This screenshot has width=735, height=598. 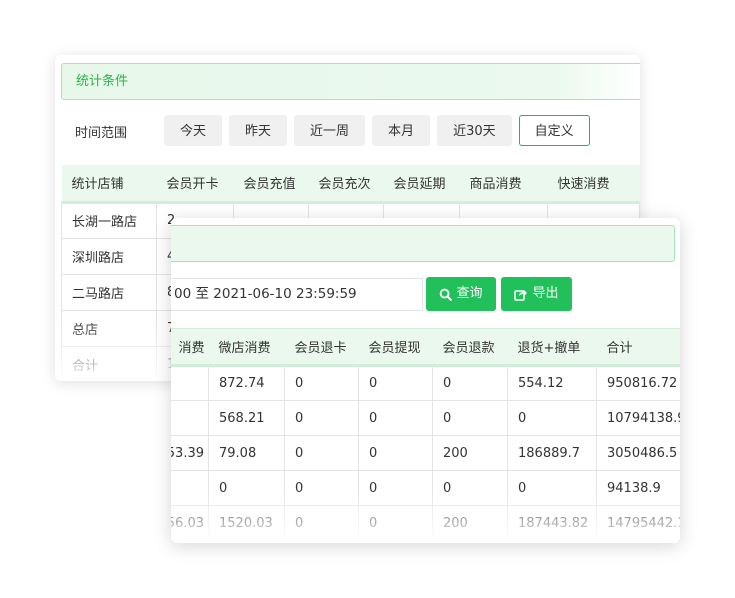 I want to click on store-name-cell: 二马路店, so click(x=109, y=292).